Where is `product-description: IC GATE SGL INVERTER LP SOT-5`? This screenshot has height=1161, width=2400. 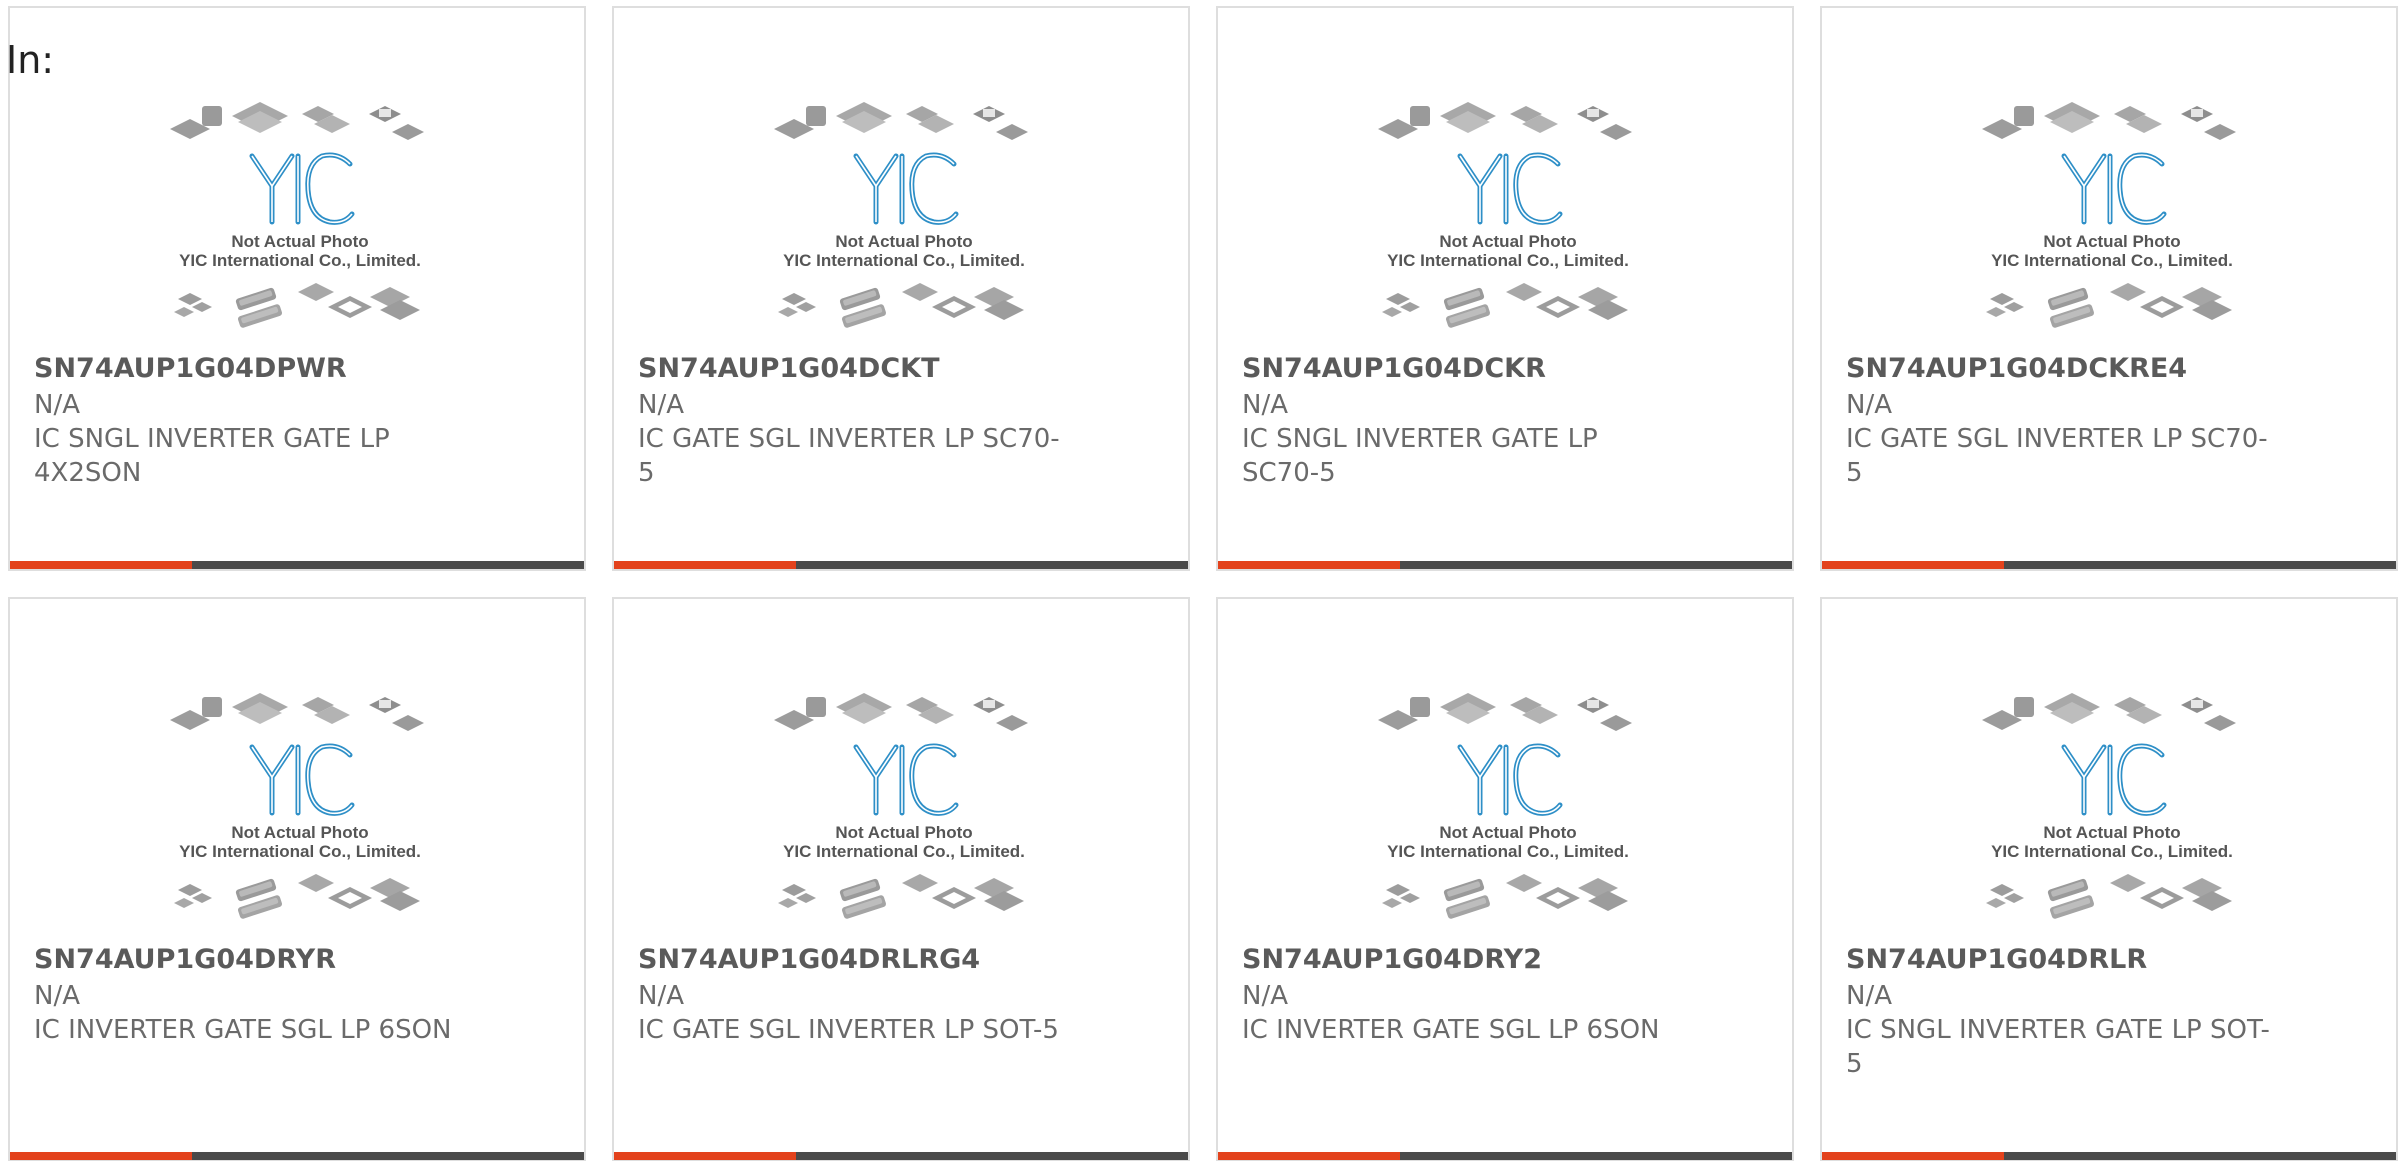 product-description: IC GATE SGL INVERTER LP SOT-5 is located at coordinates (848, 1030).